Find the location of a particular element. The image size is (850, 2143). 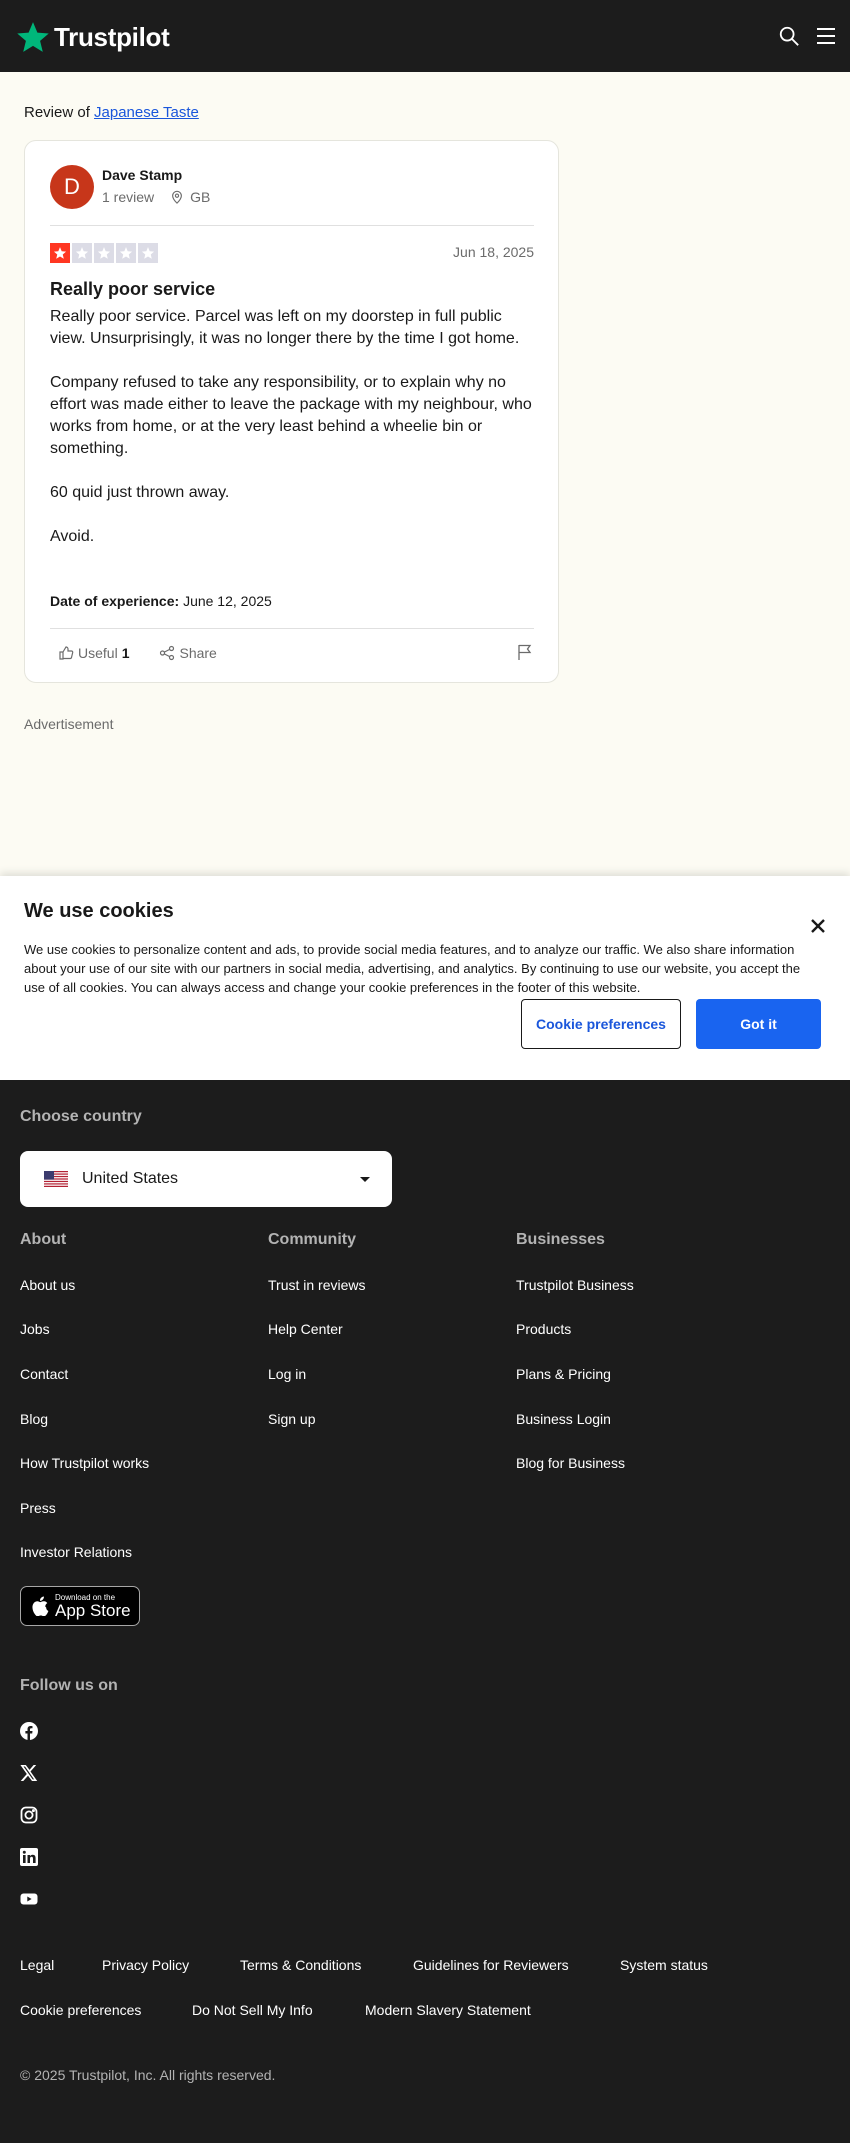

community-heading: Community is located at coordinates (312, 1239).